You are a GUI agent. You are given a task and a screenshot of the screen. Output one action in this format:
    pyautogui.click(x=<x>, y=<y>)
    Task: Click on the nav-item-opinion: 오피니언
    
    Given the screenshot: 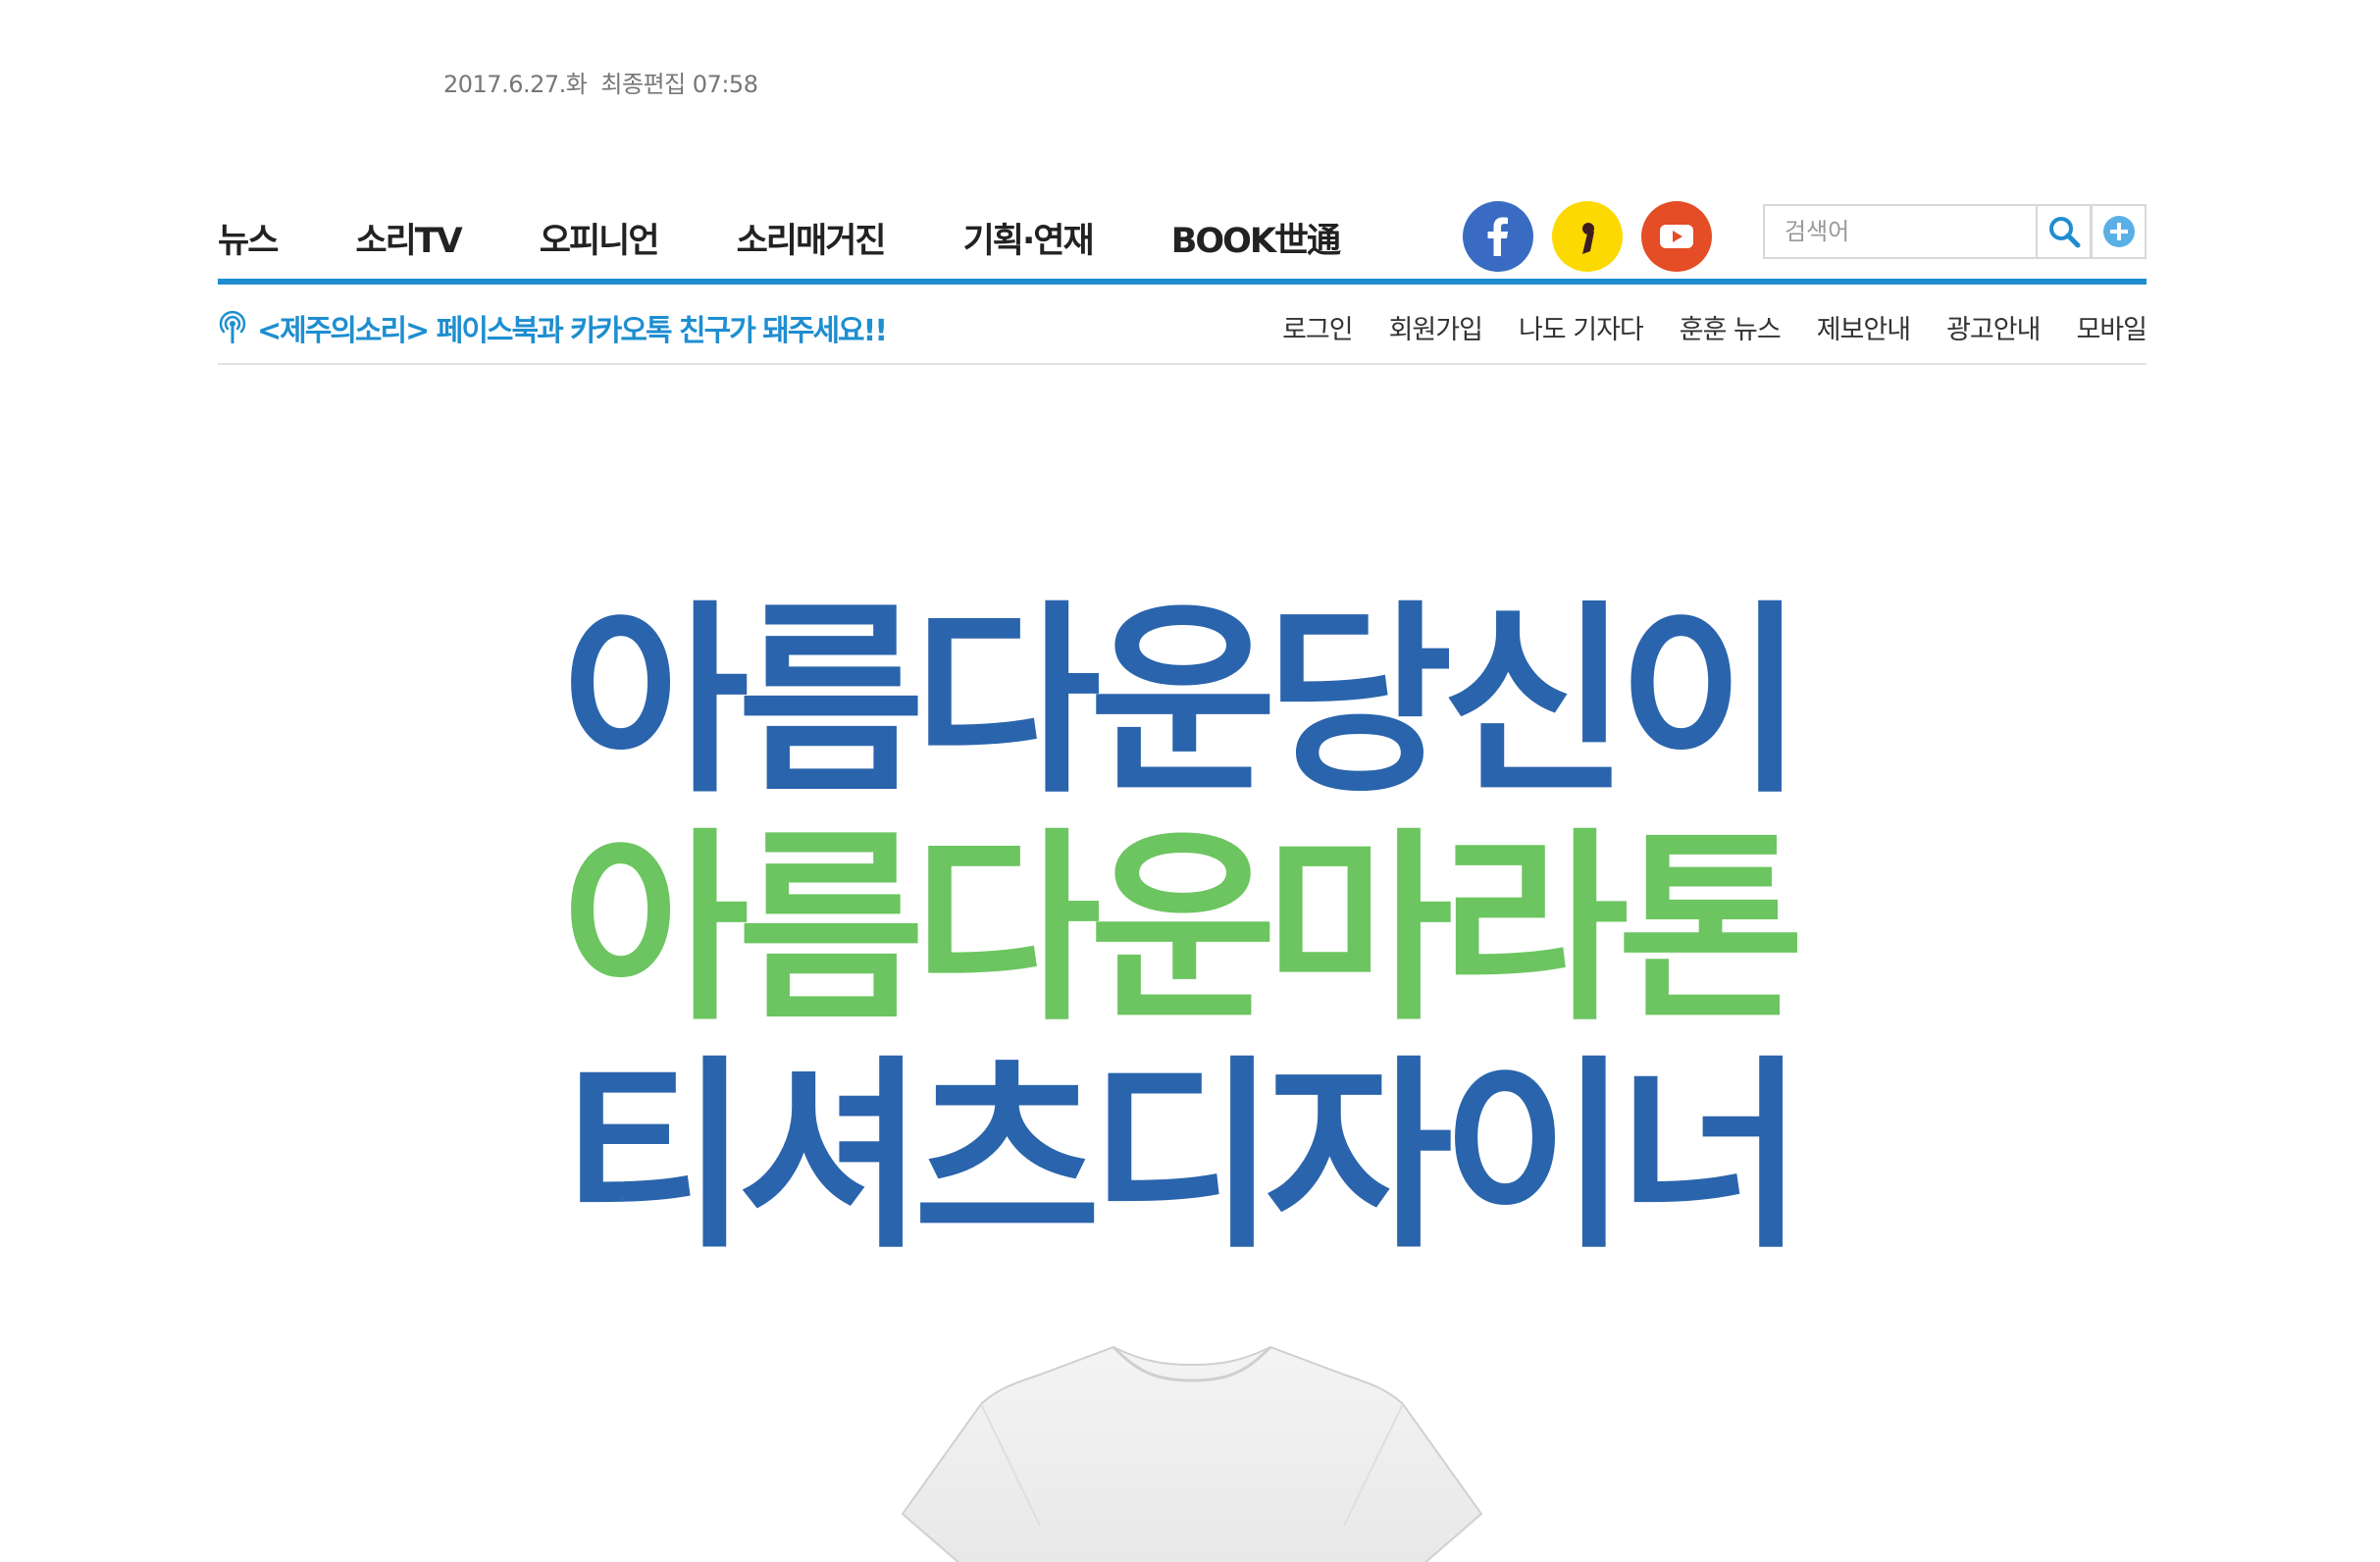 What is the action you would take?
    pyautogui.click(x=600, y=238)
    